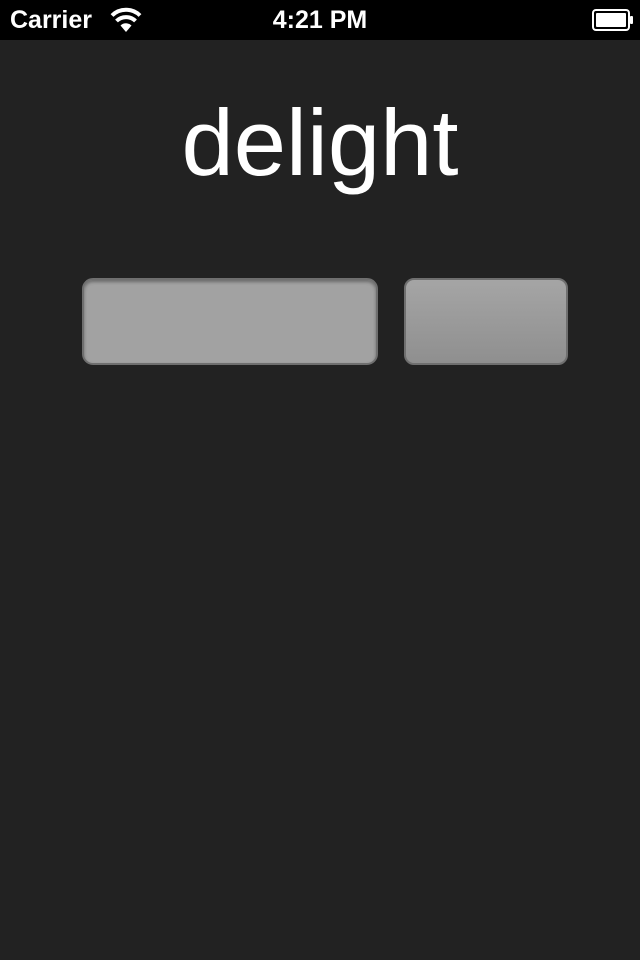 The image size is (640, 960). What do you see at coordinates (230, 321) in the screenshot?
I see `text-input` at bounding box center [230, 321].